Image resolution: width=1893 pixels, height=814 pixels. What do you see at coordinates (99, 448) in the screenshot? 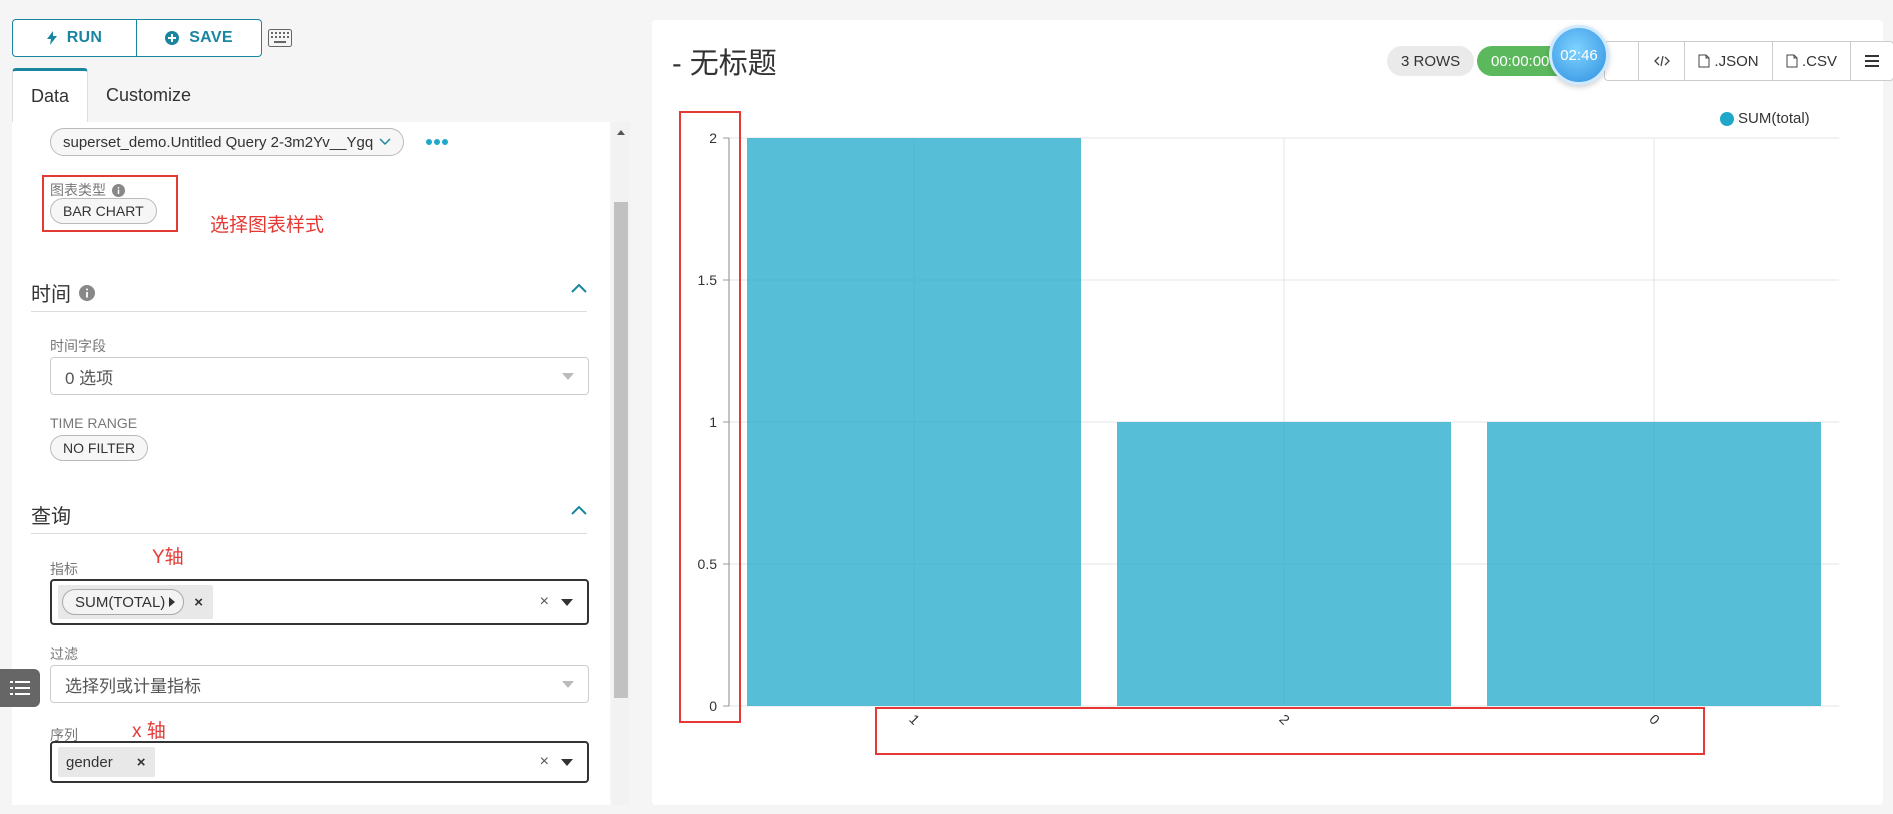
I see `time-range-select: NO FILTER` at bounding box center [99, 448].